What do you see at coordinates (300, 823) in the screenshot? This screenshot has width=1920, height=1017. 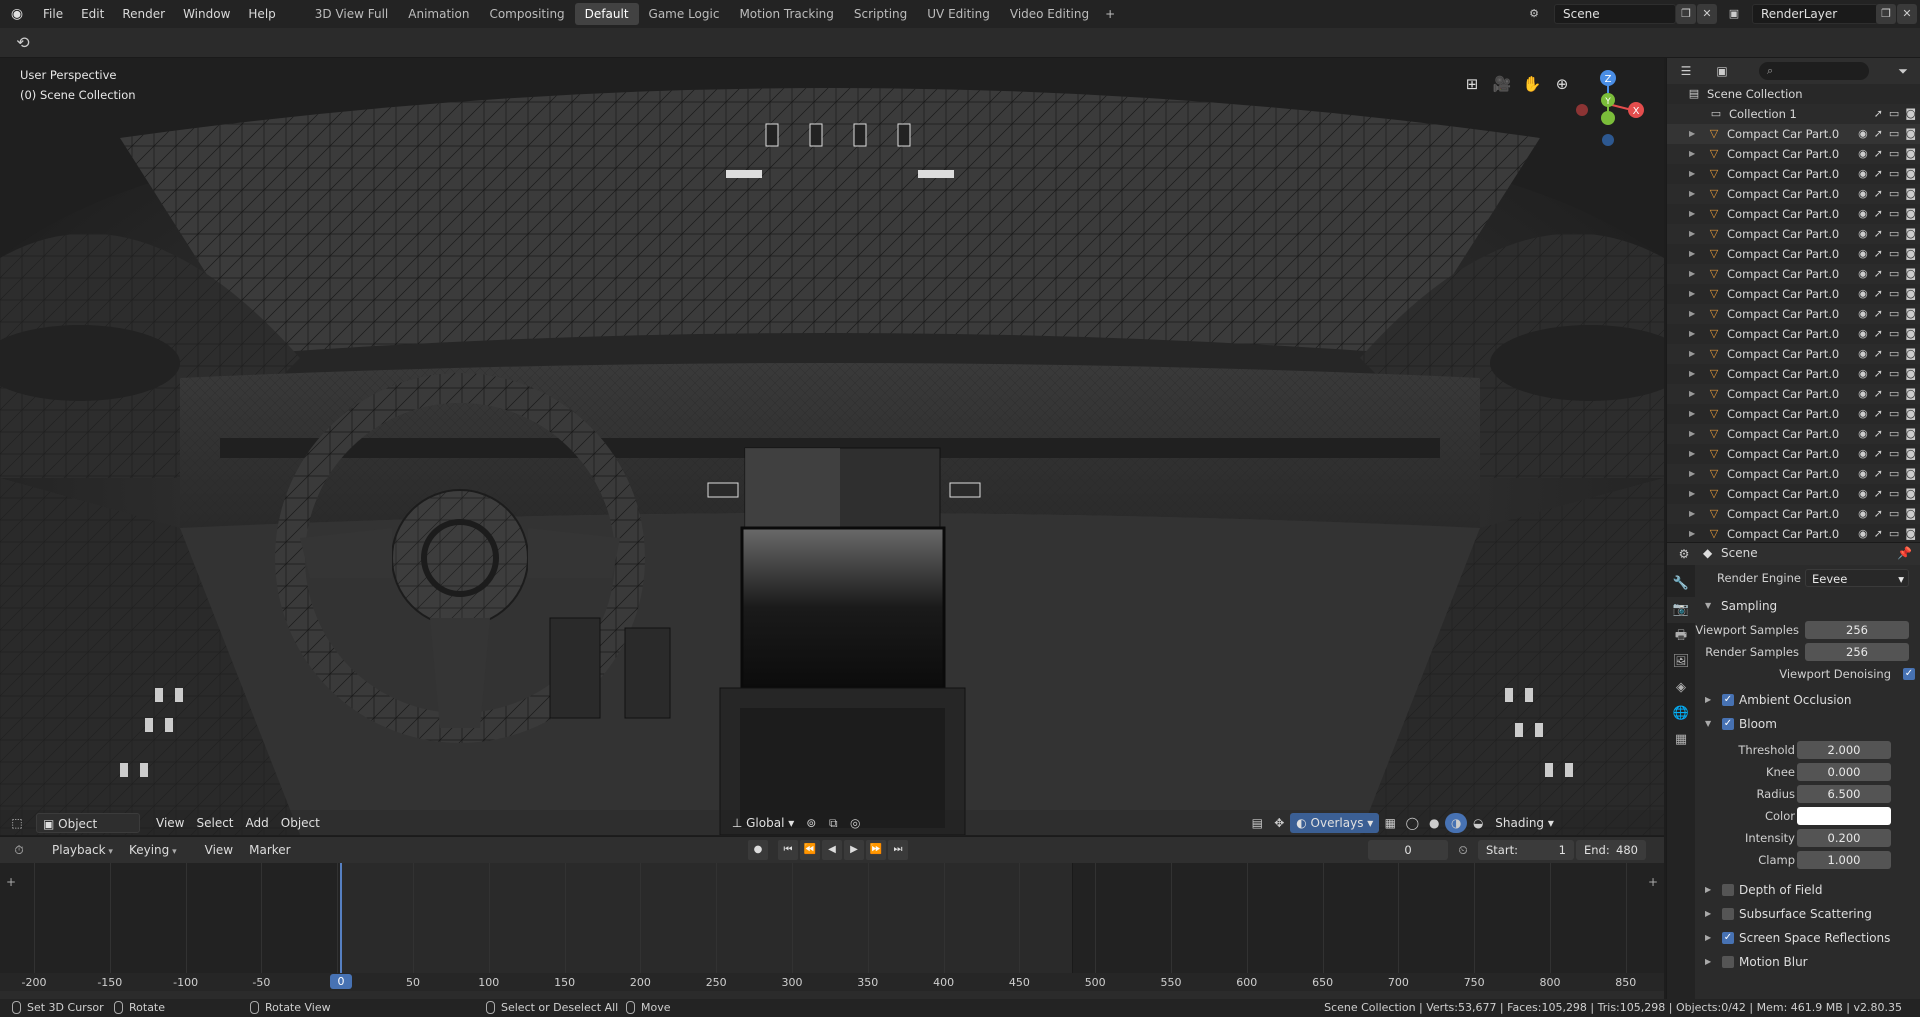 I see `menu-object: Object` at bounding box center [300, 823].